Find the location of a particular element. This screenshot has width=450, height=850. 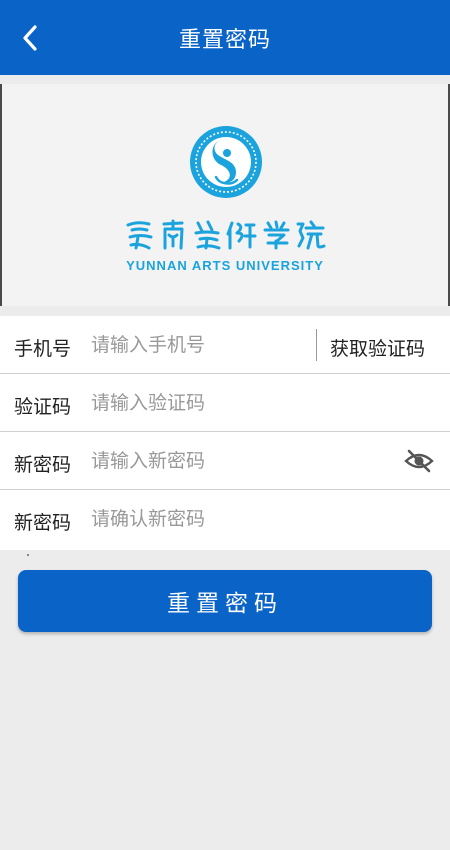

university-name-en: YUNNAN ARTS UNIVERSITY is located at coordinates (225, 265).